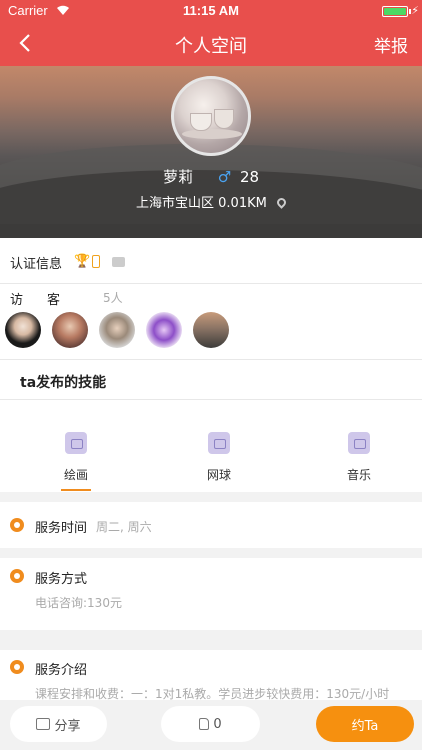 This screenshot has height=750, width=422. Describe the element at coordinates (43, 724) in the screenshot. I see `share-icon` at that location.